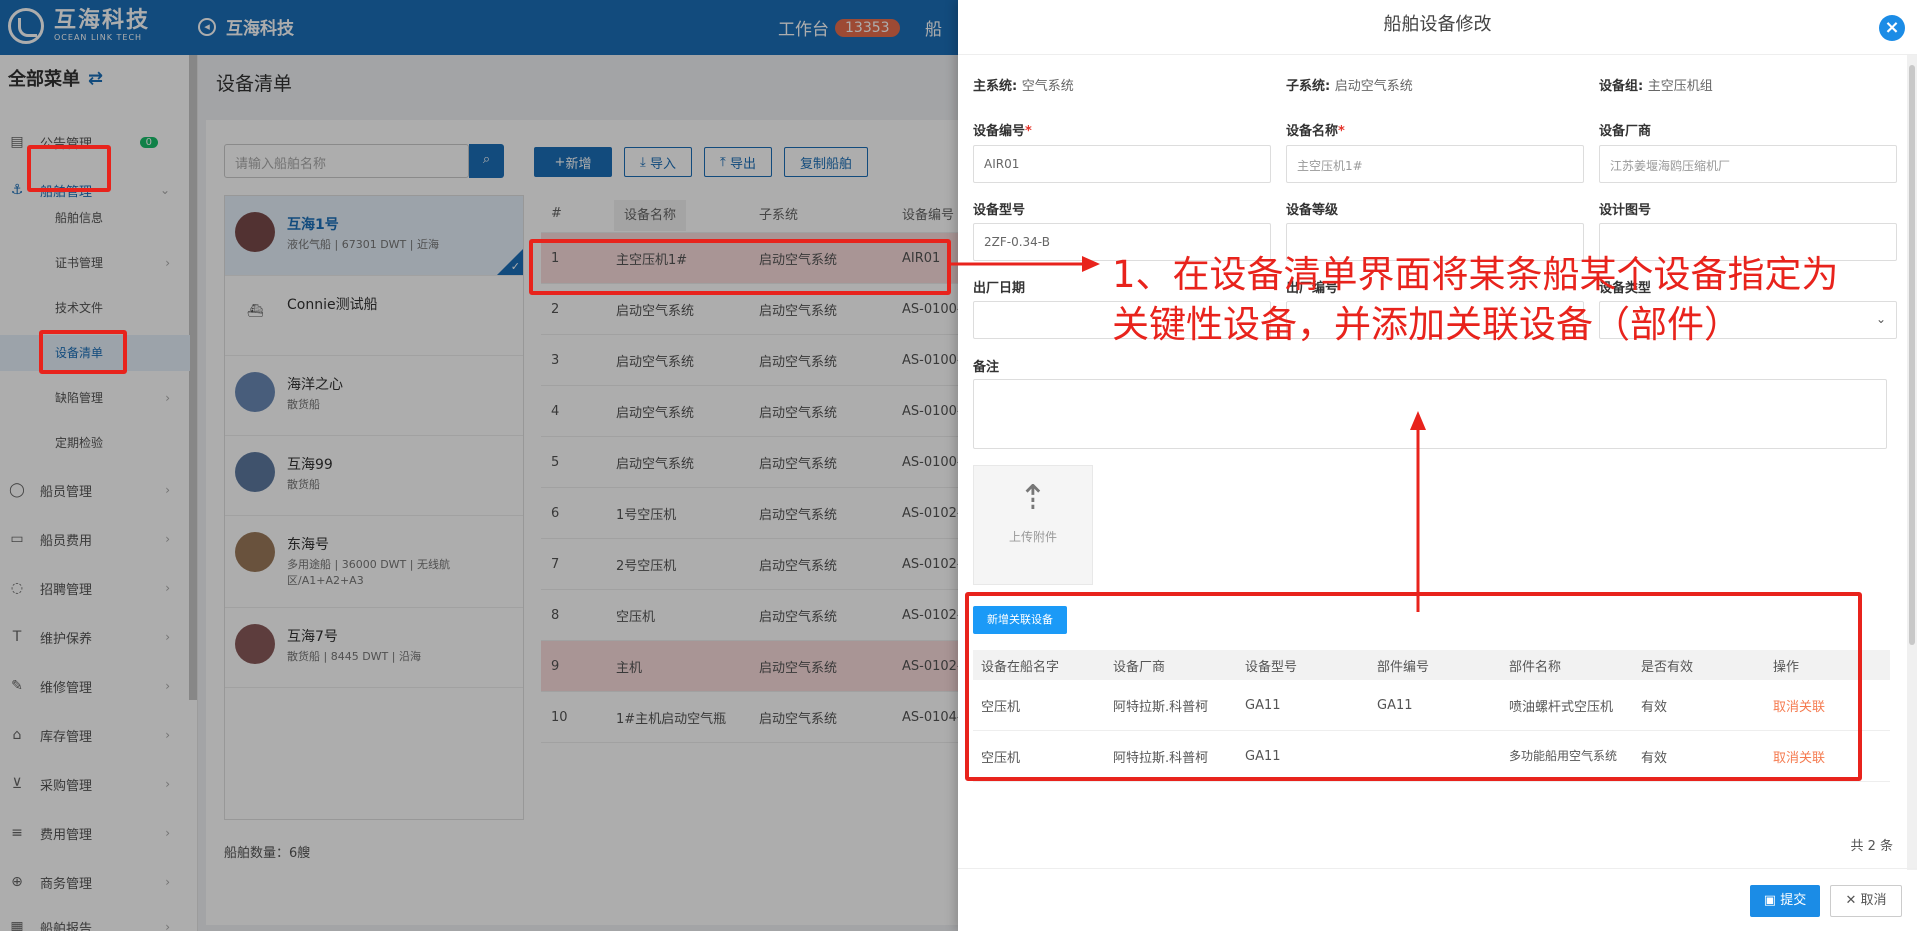 This screenshot has width=1917, height=931. I want to click on arrow-right-head, so click(1091, 264).